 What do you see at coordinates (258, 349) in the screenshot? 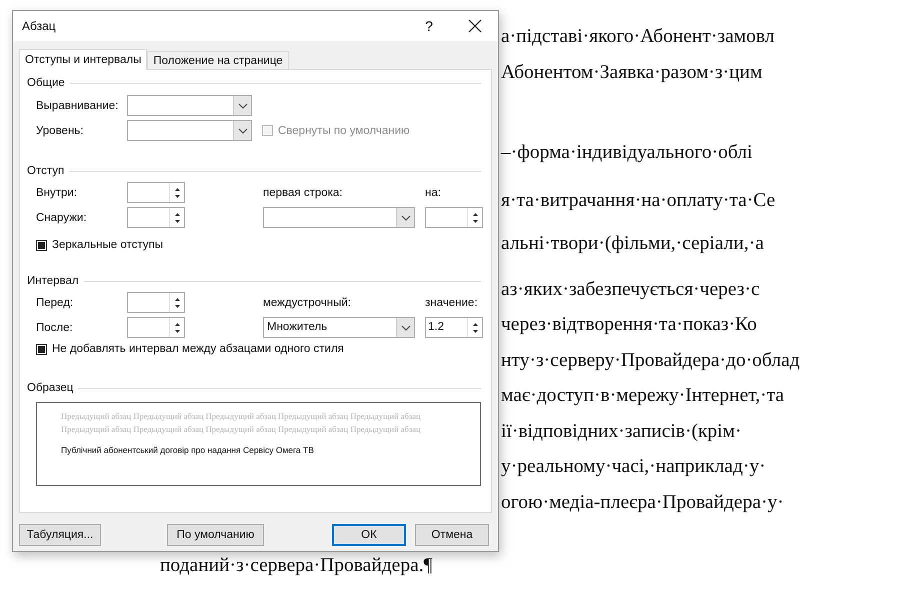
I see `dont-add-space-checkbox: Не добавлять интервал между абзацами одного стиля` at bounding box center [258, 349].